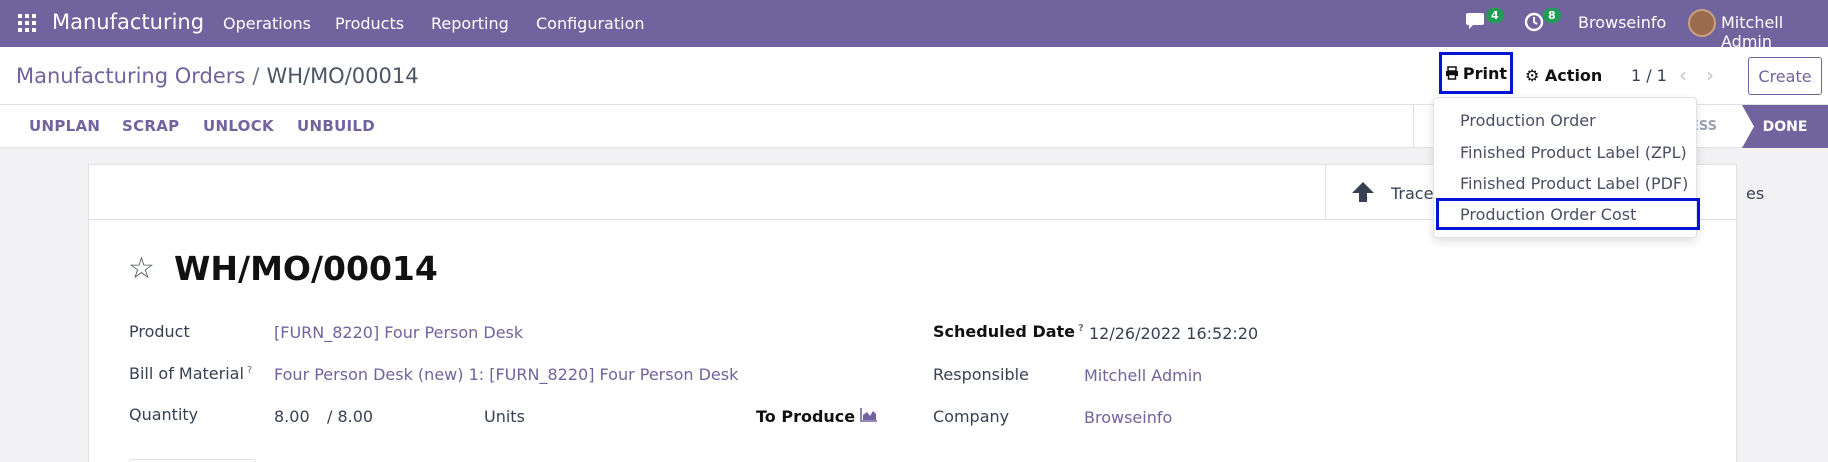  I want to click on arrow-up-icon, so click(1363, 195).